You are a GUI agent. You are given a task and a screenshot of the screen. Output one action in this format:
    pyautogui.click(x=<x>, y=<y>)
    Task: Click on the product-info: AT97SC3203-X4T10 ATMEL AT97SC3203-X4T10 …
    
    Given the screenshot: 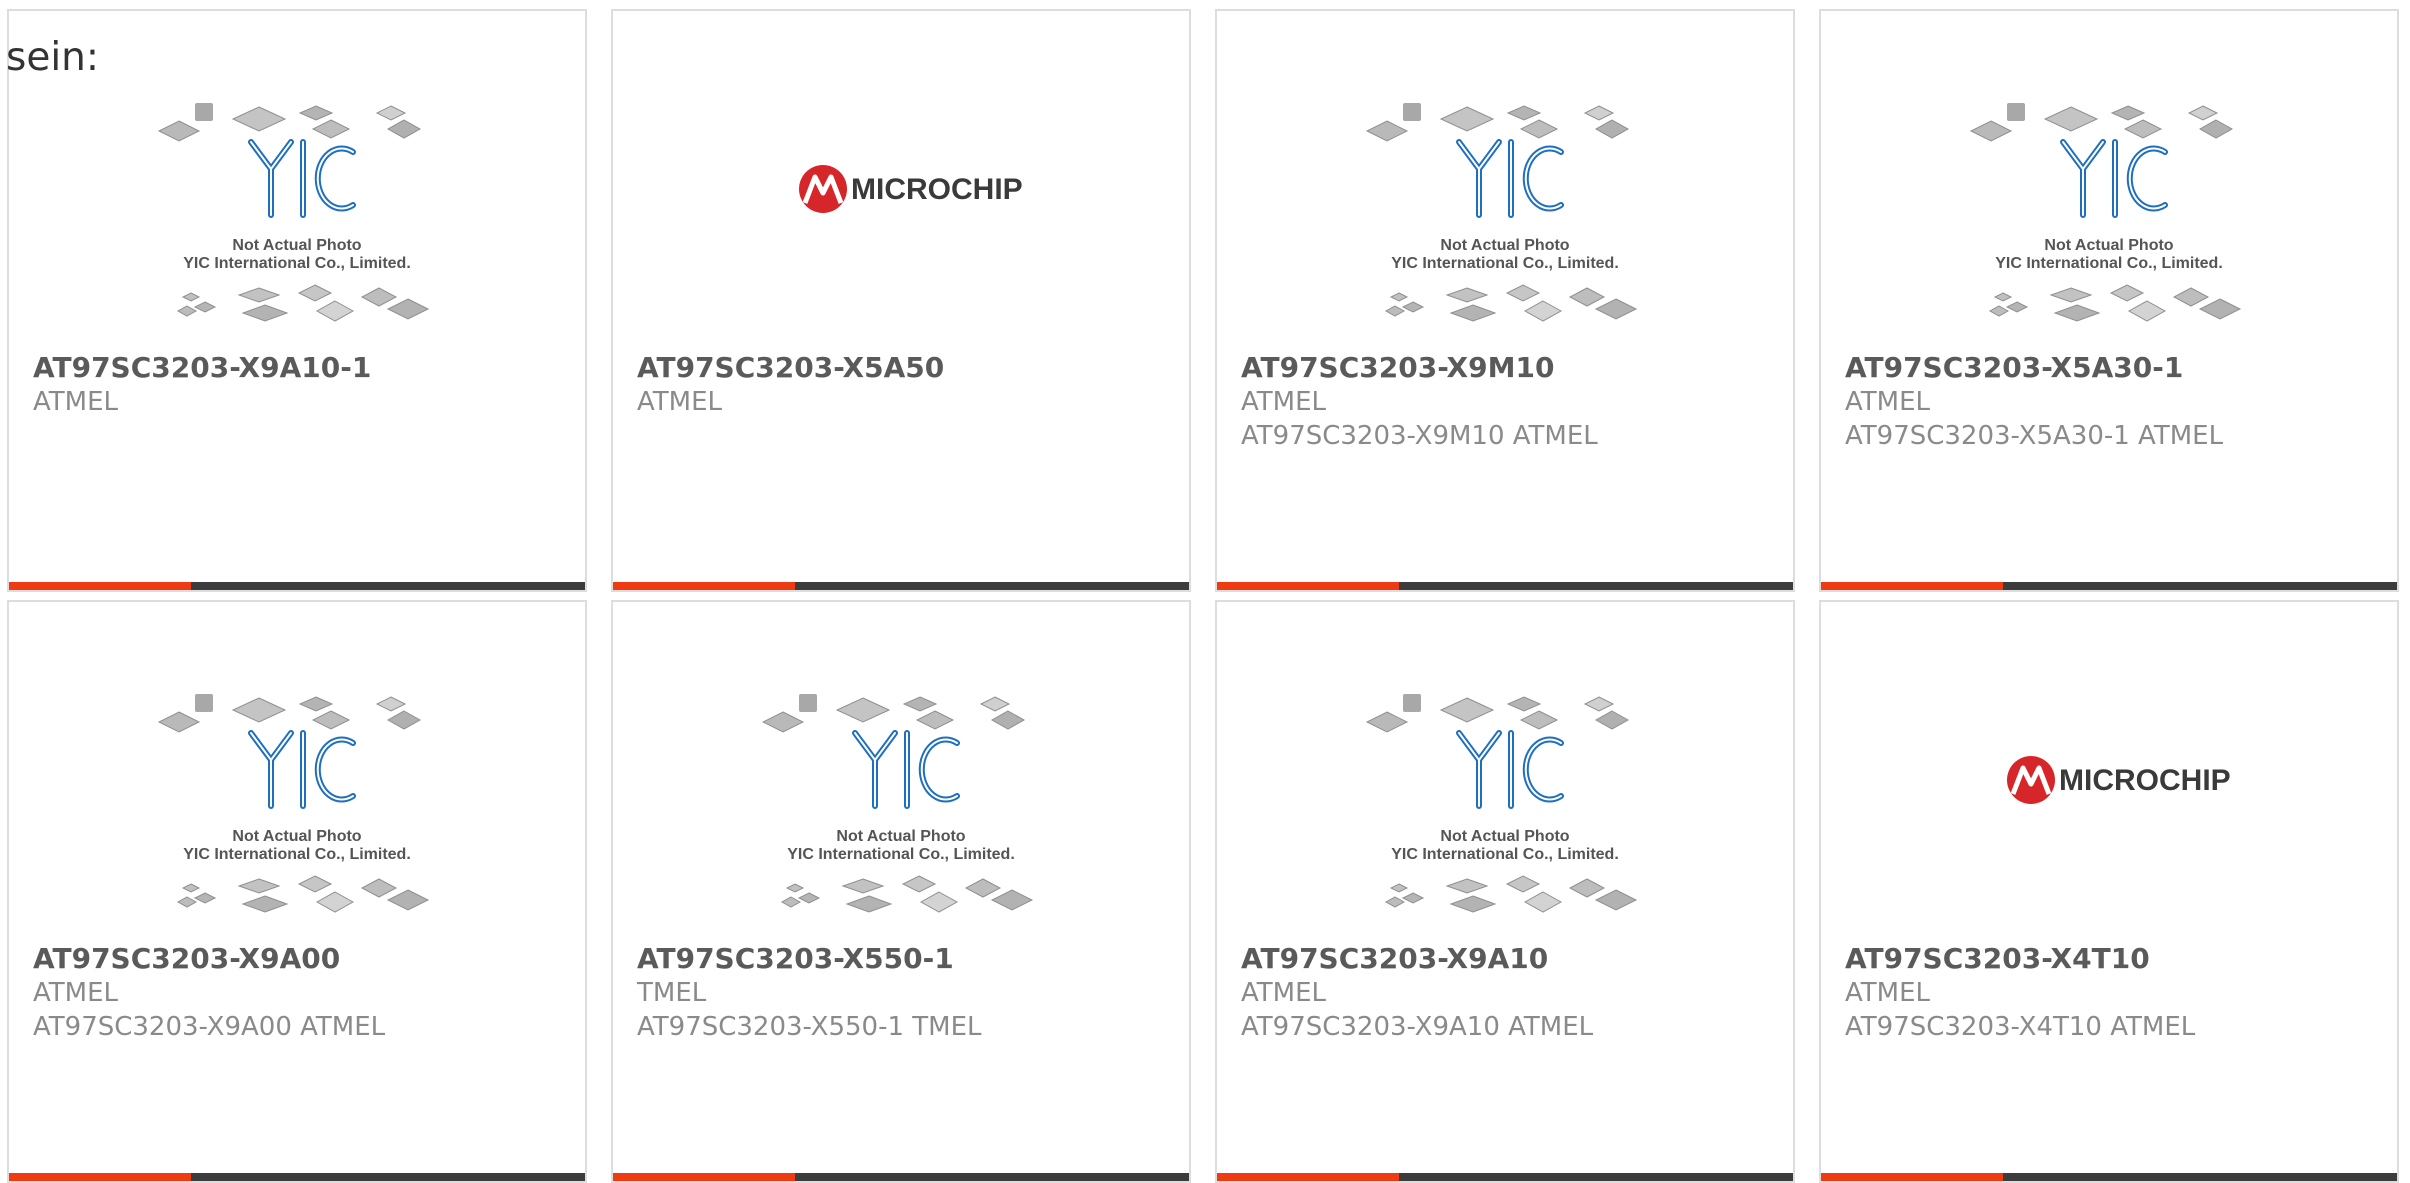 What is the action you would take?
    pyautogui.click(x=2116, y=993)
    